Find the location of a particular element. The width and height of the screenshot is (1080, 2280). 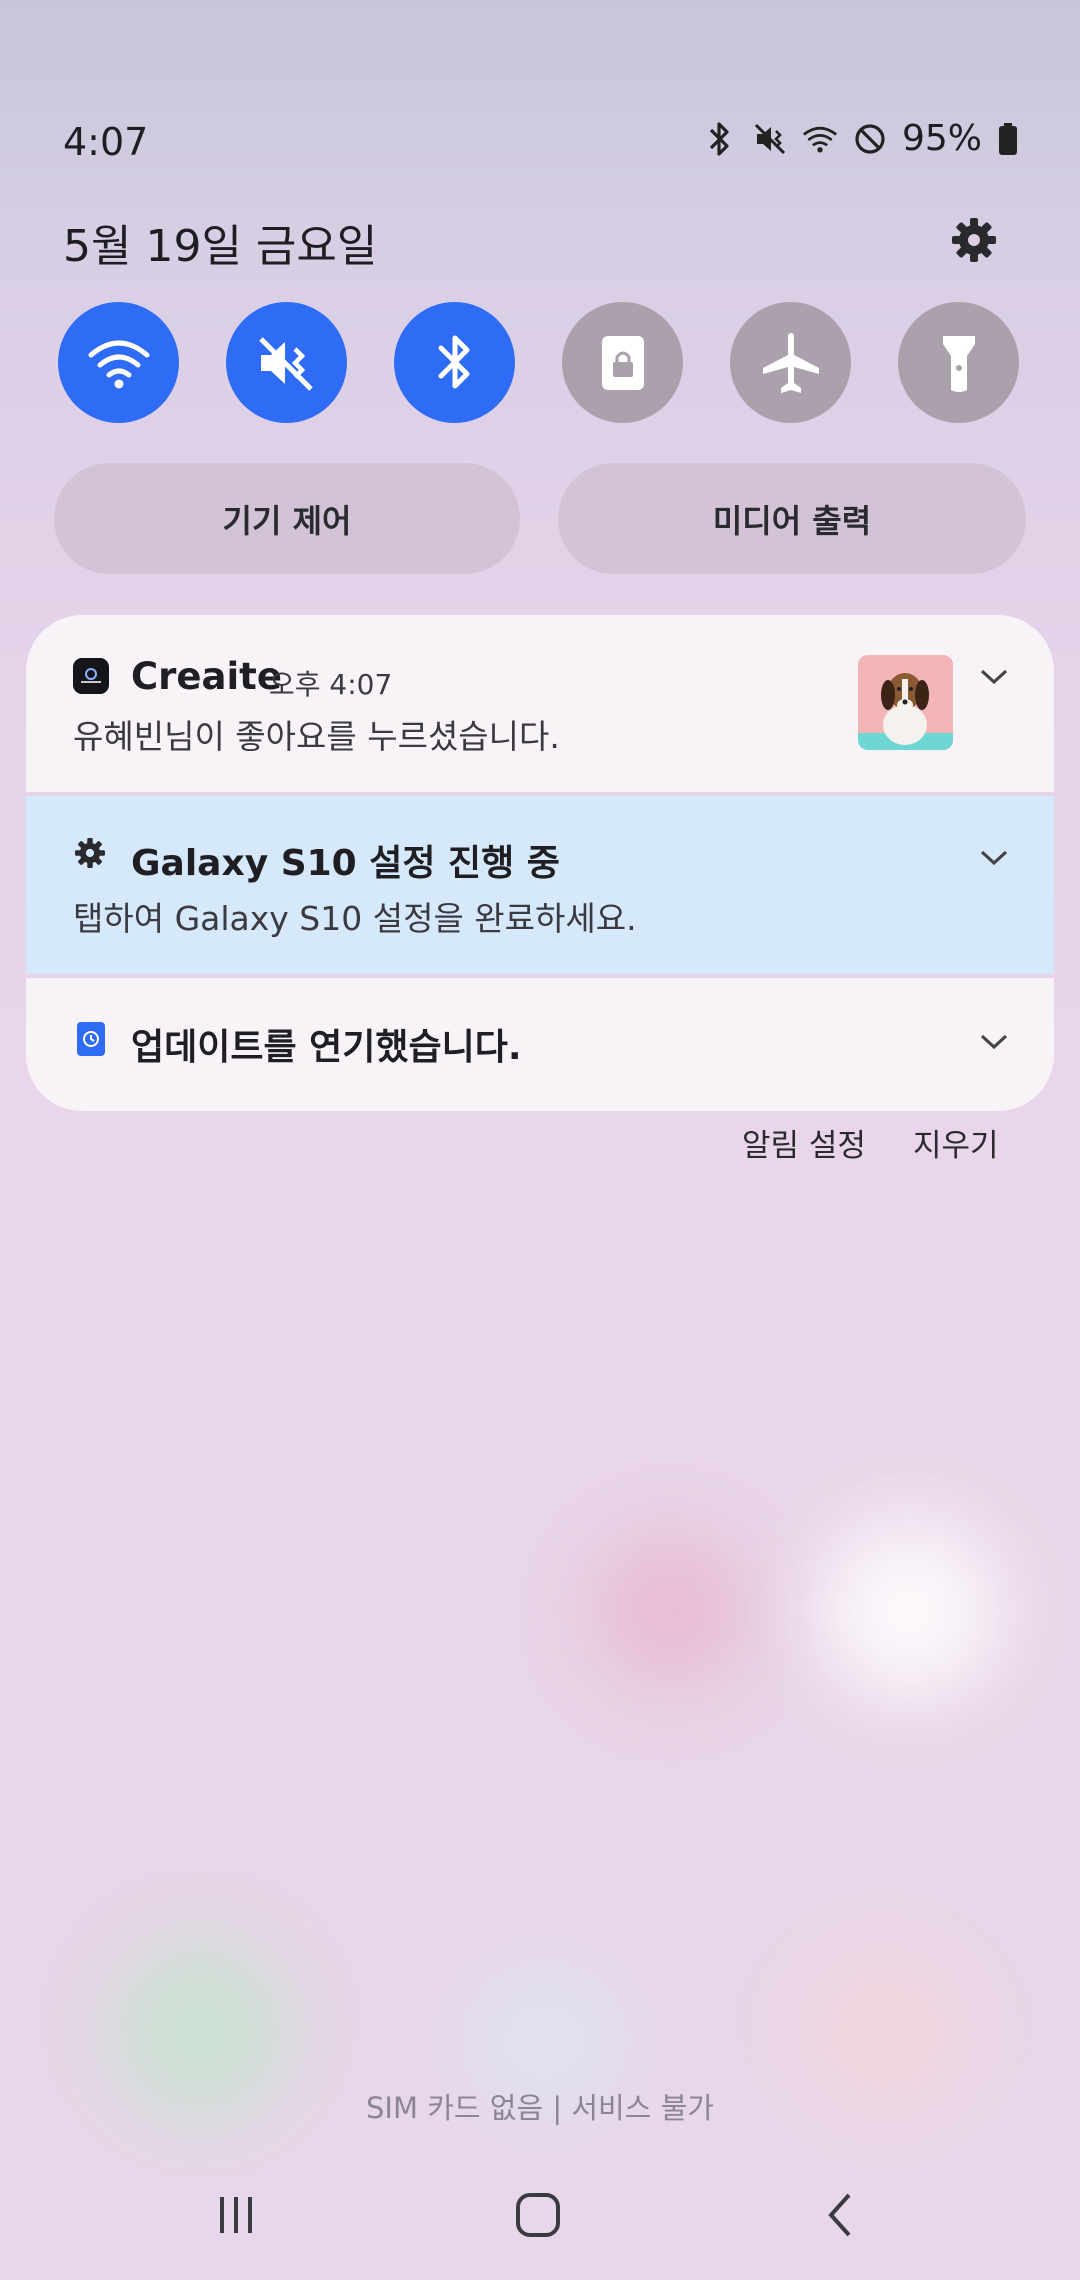

device-control-label: 기기 제어 is located at coordinates (287, 520).